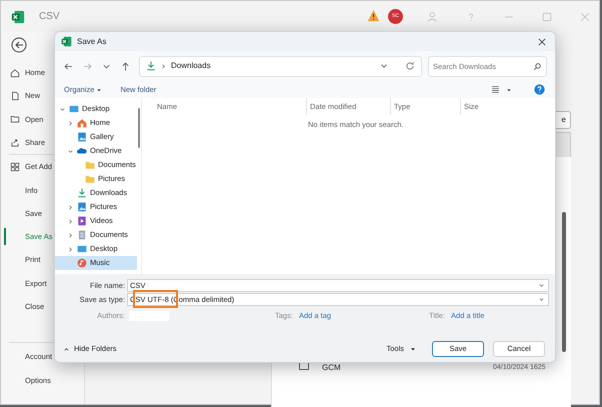 The height and width of the screenshot is (407, 602). Describe the element at coordinates (373, 15) in the screenshot. I see `warning-icon` at that location.